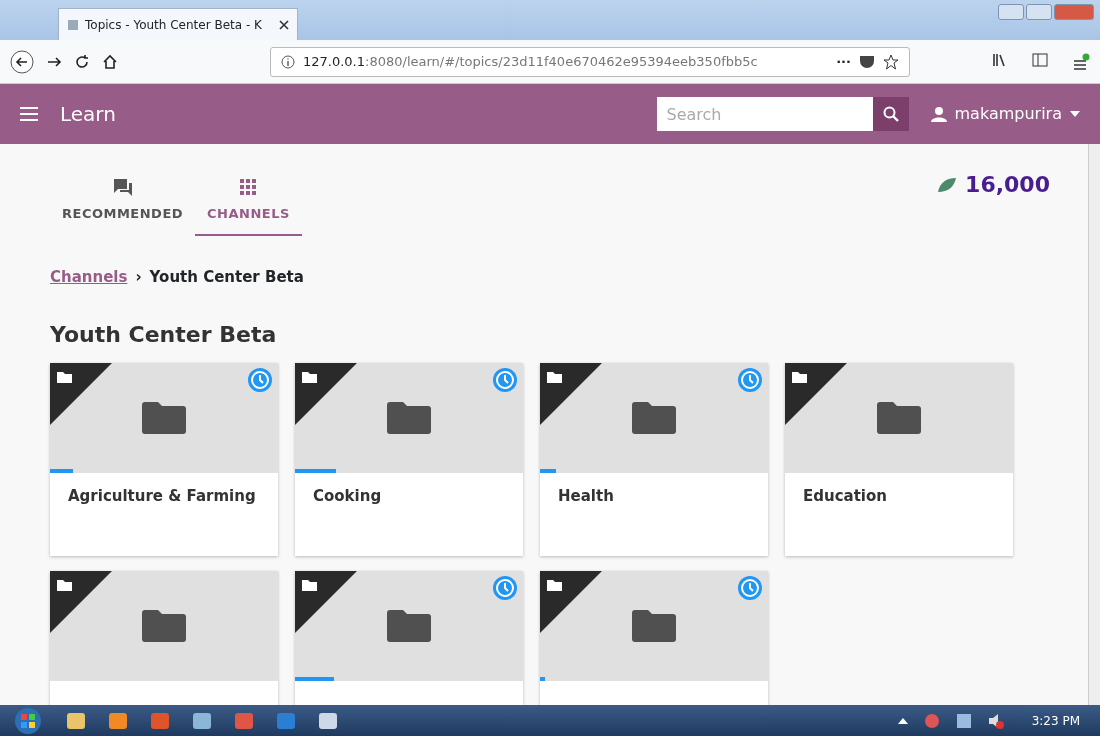  What do you see at coordinates (123, 202) in the screenshot?
I see `nav-tab: RECOMMENDED` at bounding box center [123, 202].